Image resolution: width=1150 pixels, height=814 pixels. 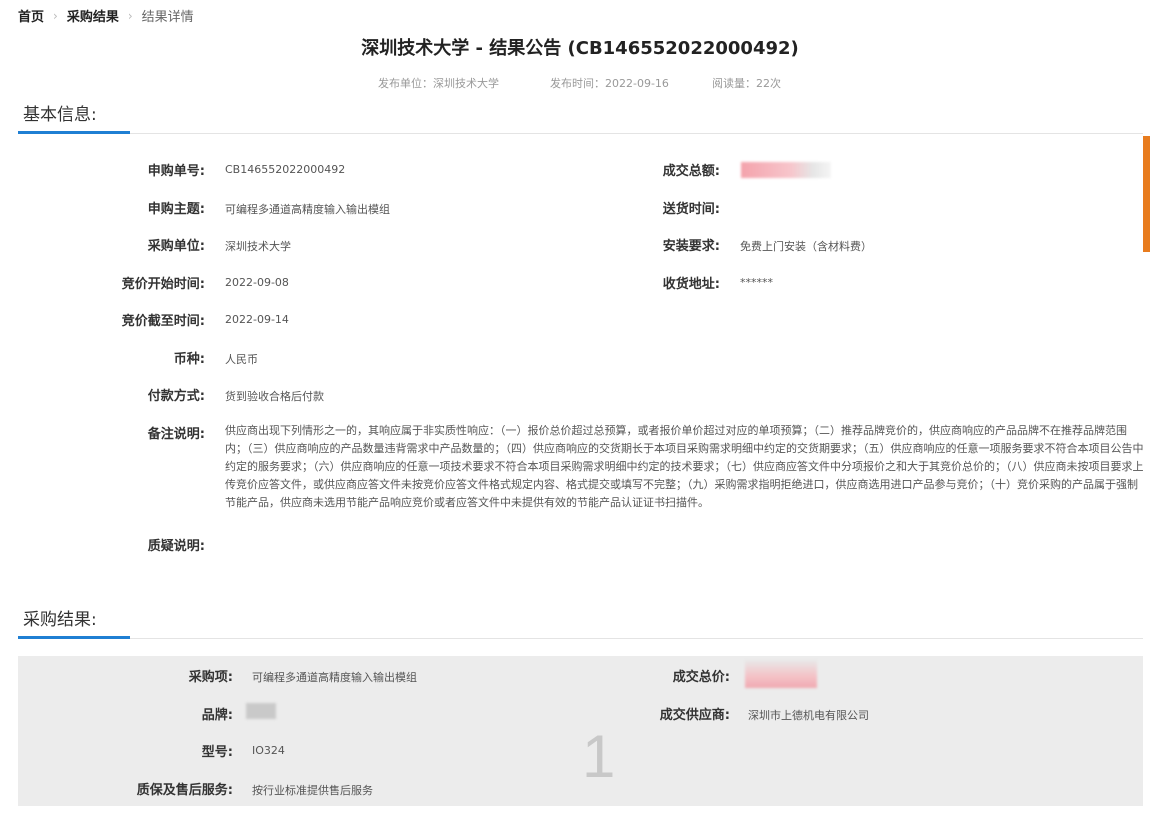 What do you see at coordinates (334, 677) in the screenshot?
I see `item-value: 可编程多通道高精度输入输出模组` at bounding box center [334, 677].